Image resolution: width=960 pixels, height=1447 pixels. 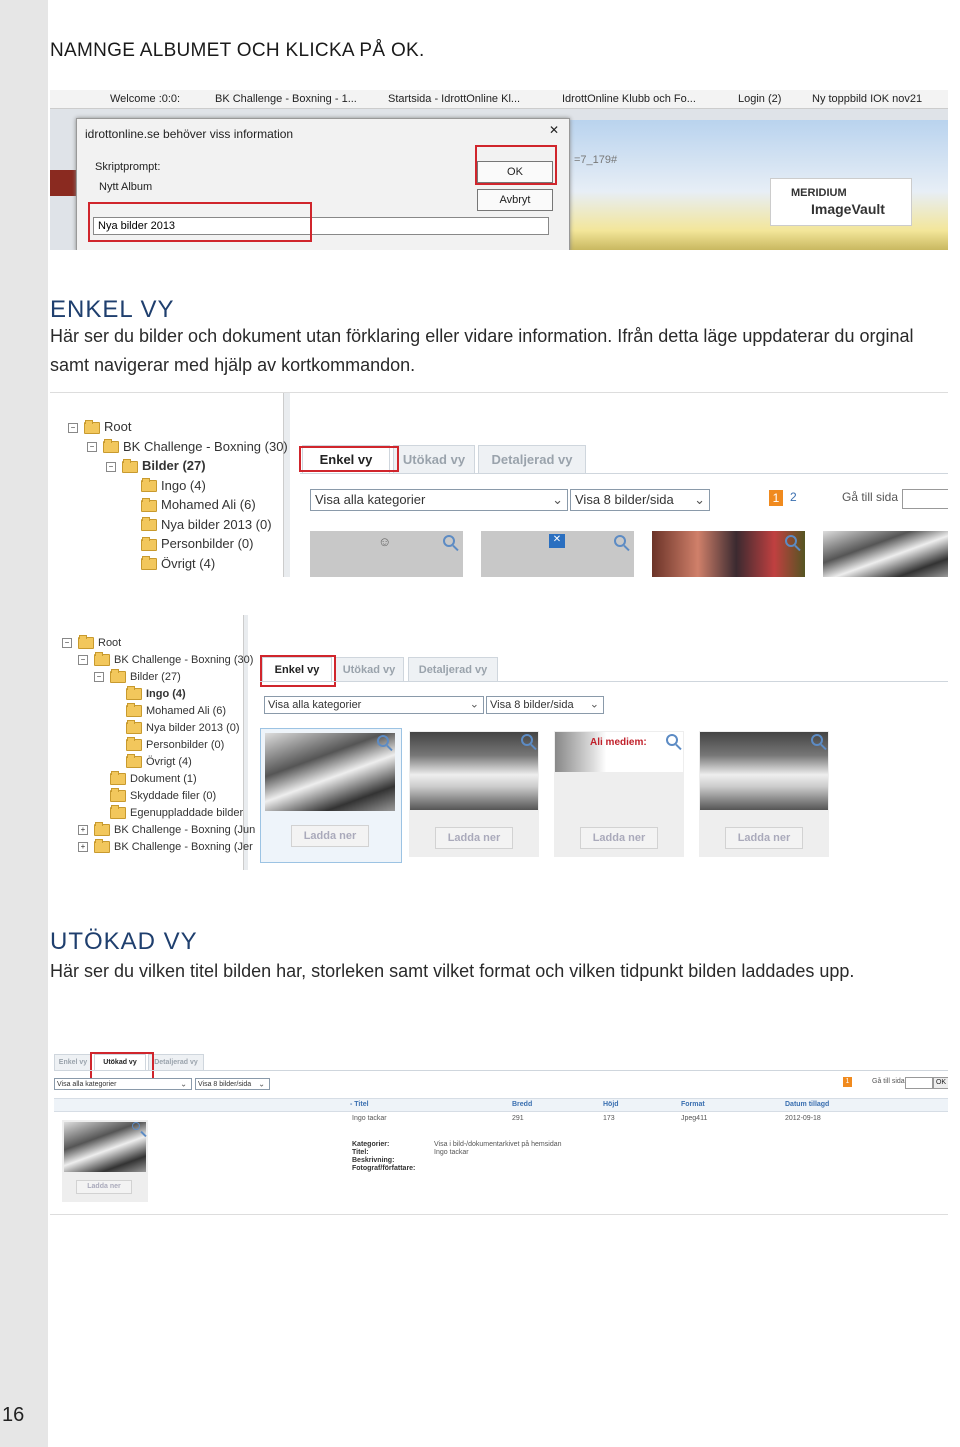 What do you see at coordinates (168, 812) in the screenshot?
I see `tree-item: Egenuppladdade bilder` at bounding box center [168, 812].